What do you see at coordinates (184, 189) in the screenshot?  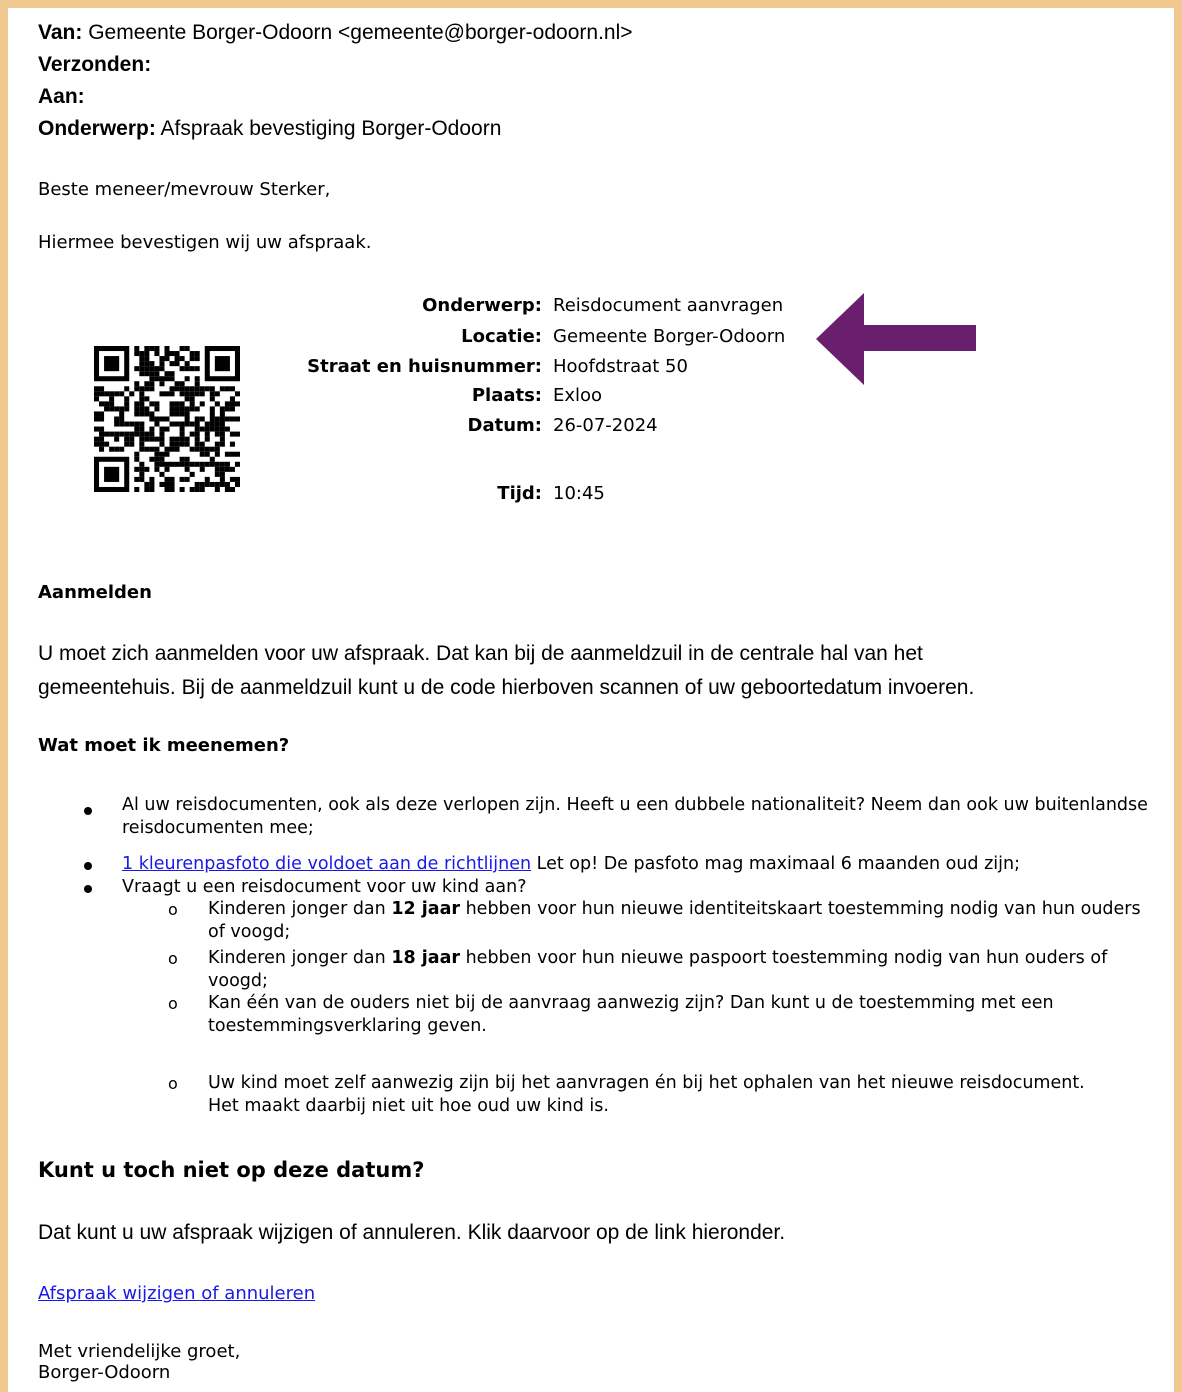 I see `greeting: Beste meneer/mevrouw Sterker,` at bounding box center [184, 189].